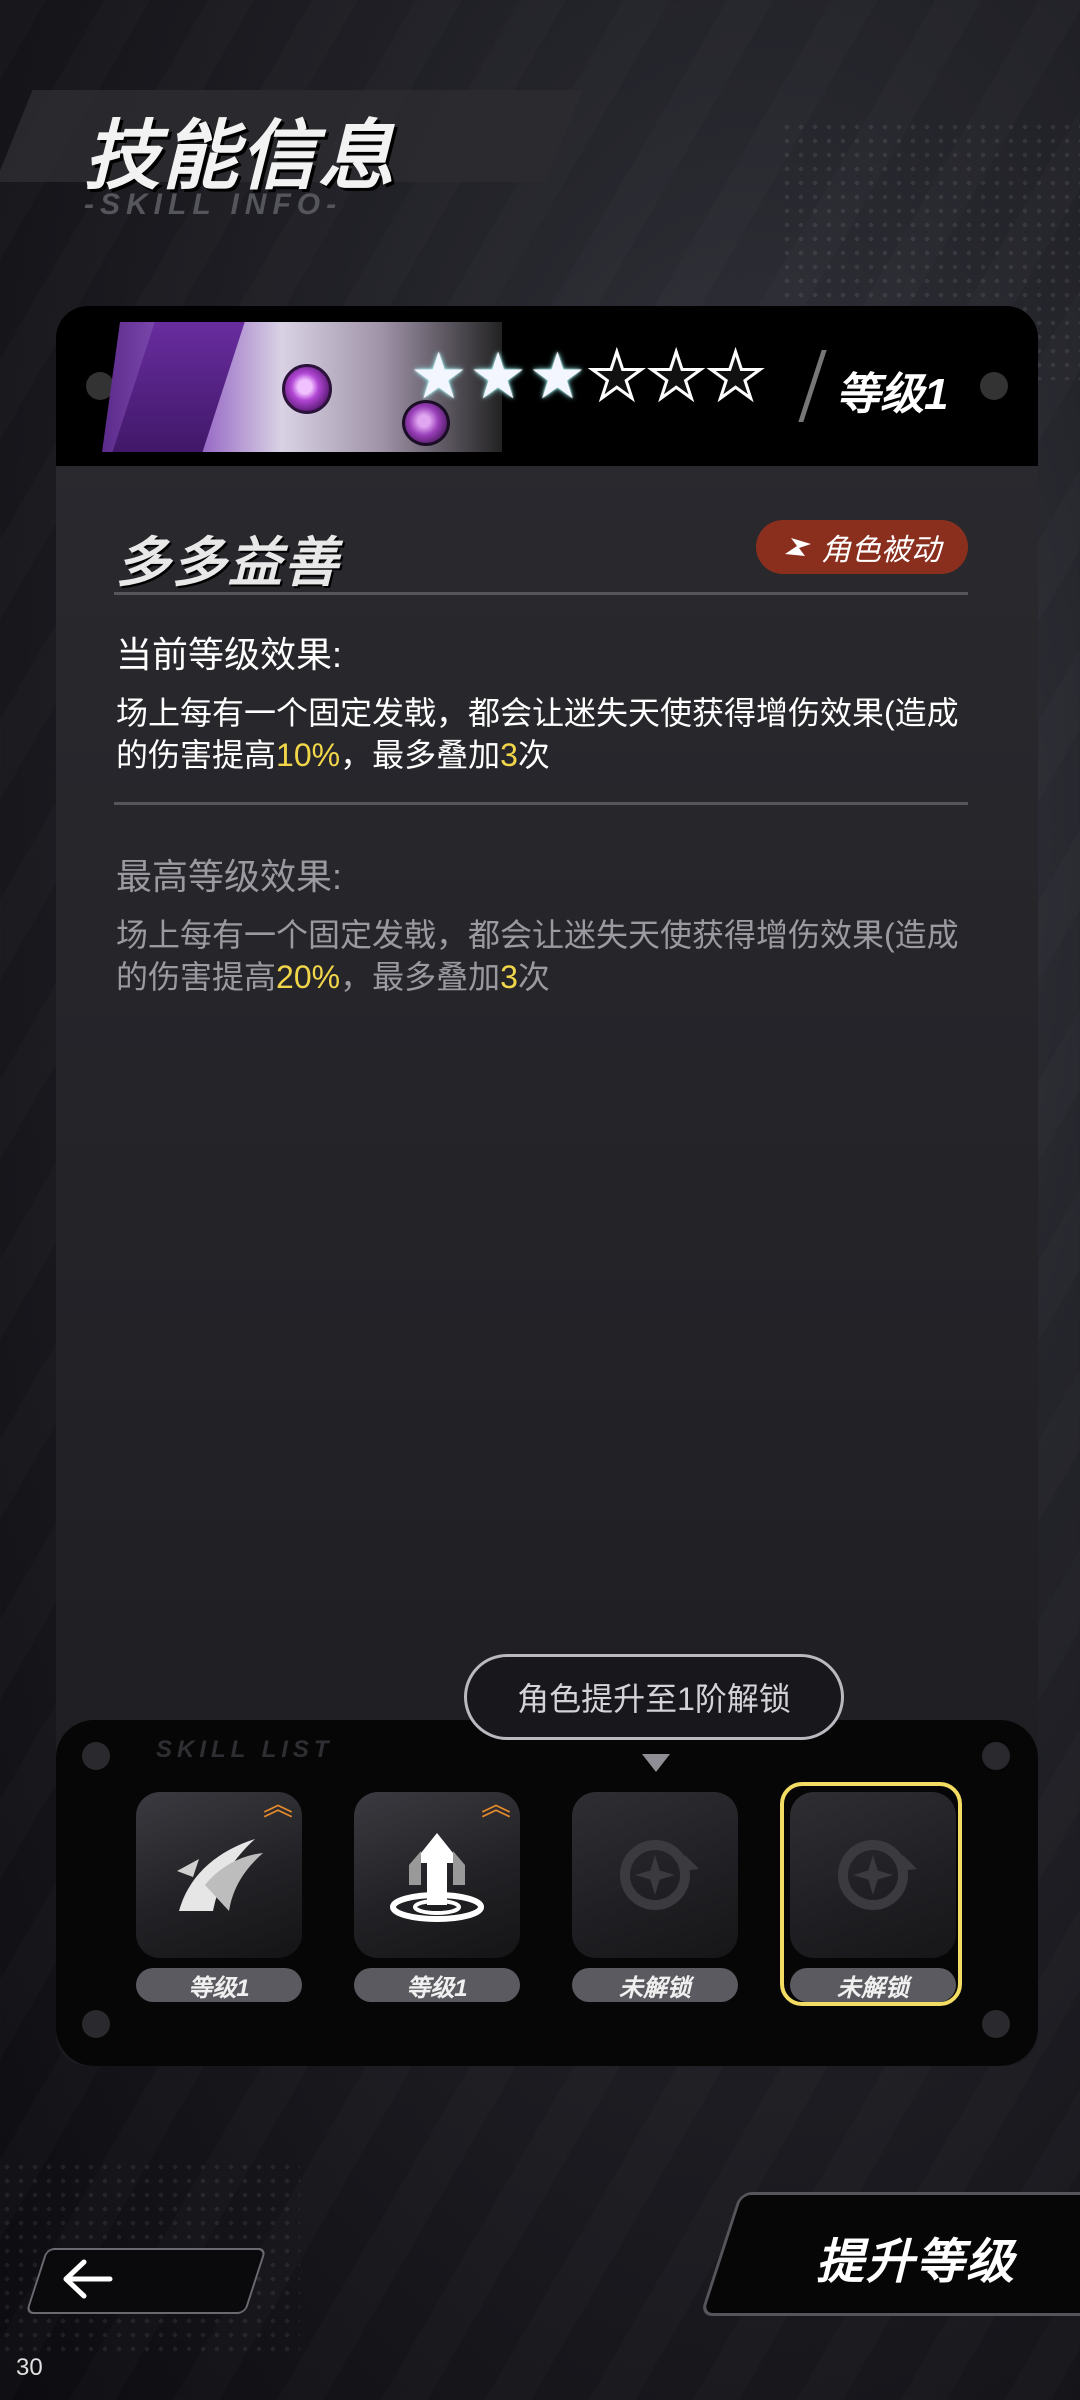 The width and height of the screenshot is (1080, 2400). What do you see at coordinates (213, 204) in the screenshot?
I see `page-subtitle: -SKILL INFO-` at bounding box center [213, 204].